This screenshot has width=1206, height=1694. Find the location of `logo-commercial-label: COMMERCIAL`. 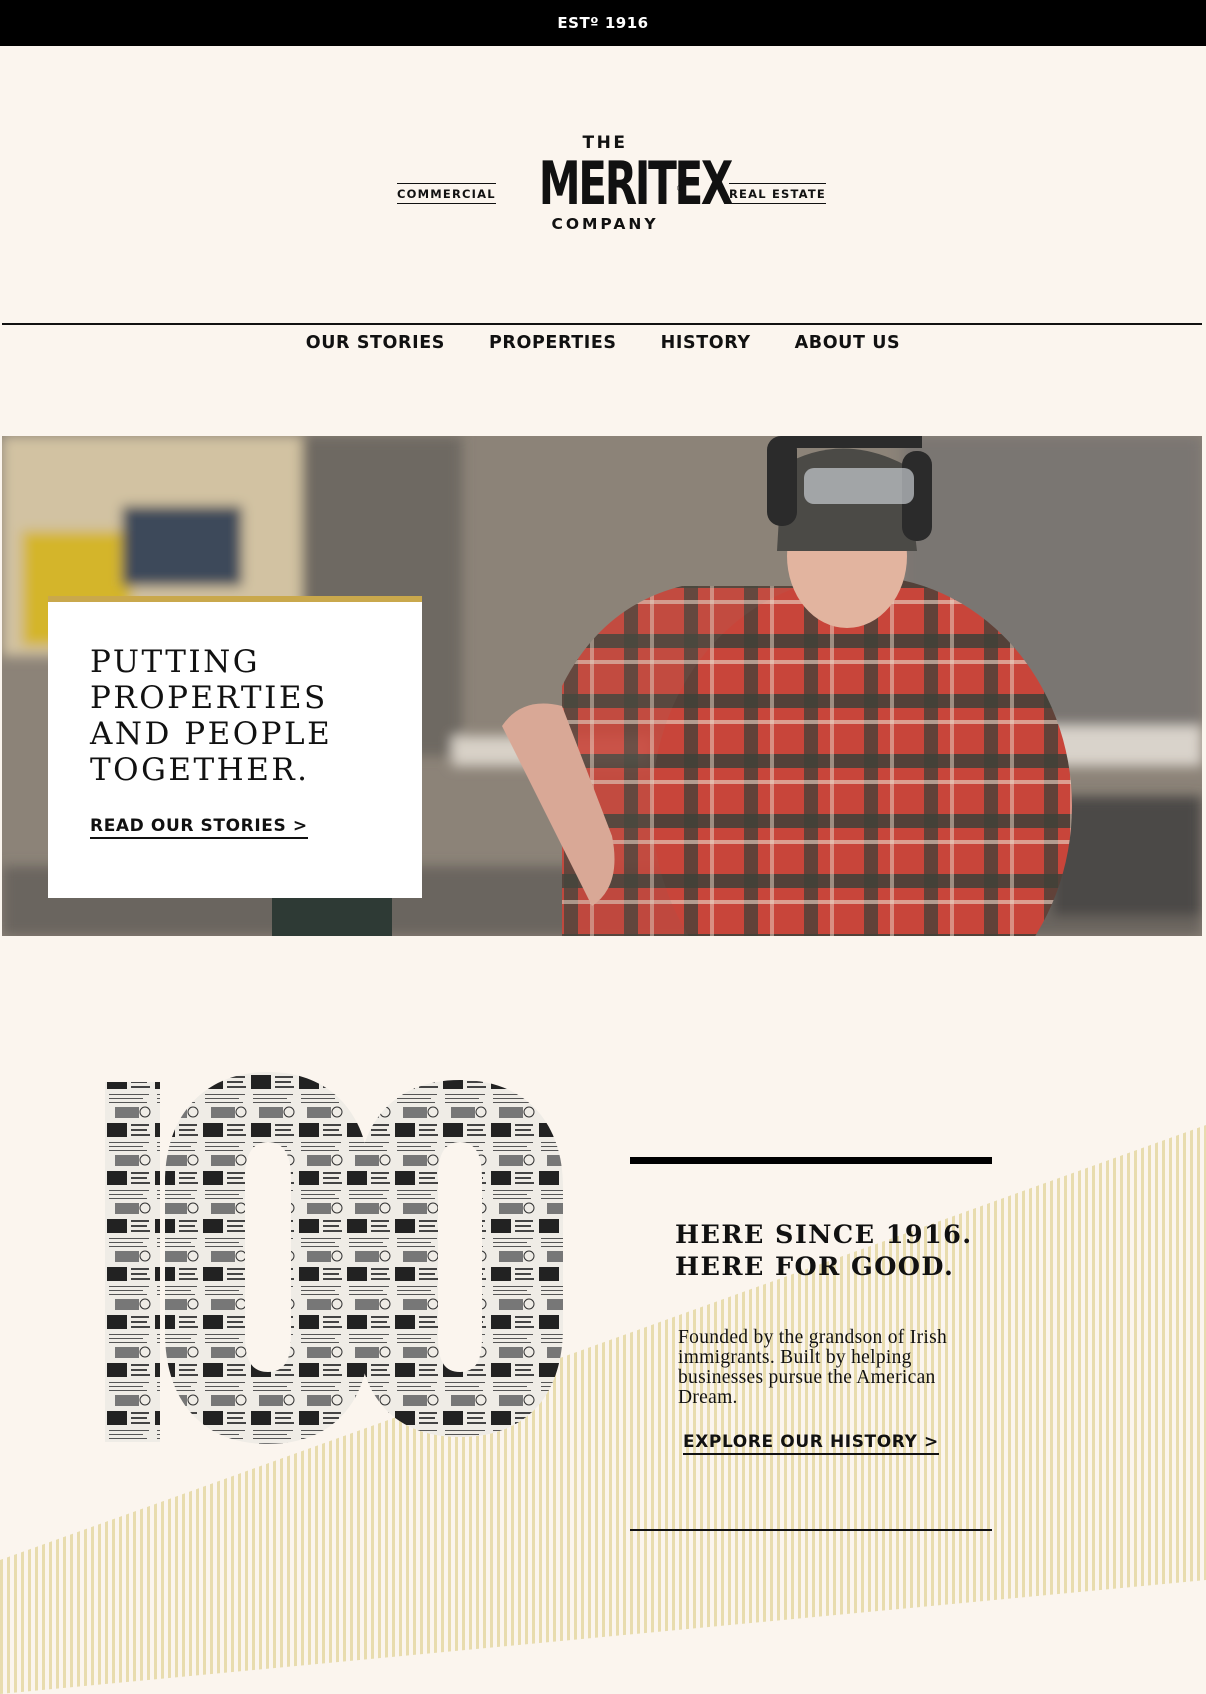

logo-commercial-label: COMMERCIAL is located at coordinates (446, 193).